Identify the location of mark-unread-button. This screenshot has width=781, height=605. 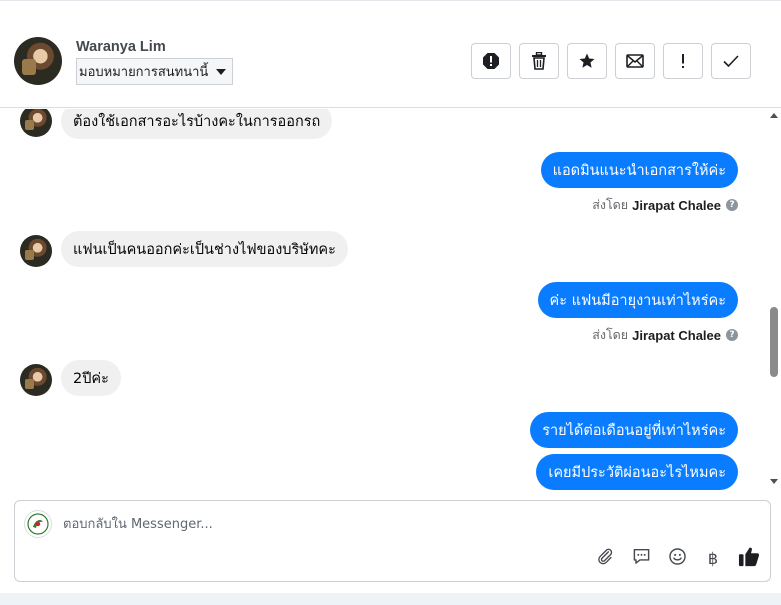
(635, 61).